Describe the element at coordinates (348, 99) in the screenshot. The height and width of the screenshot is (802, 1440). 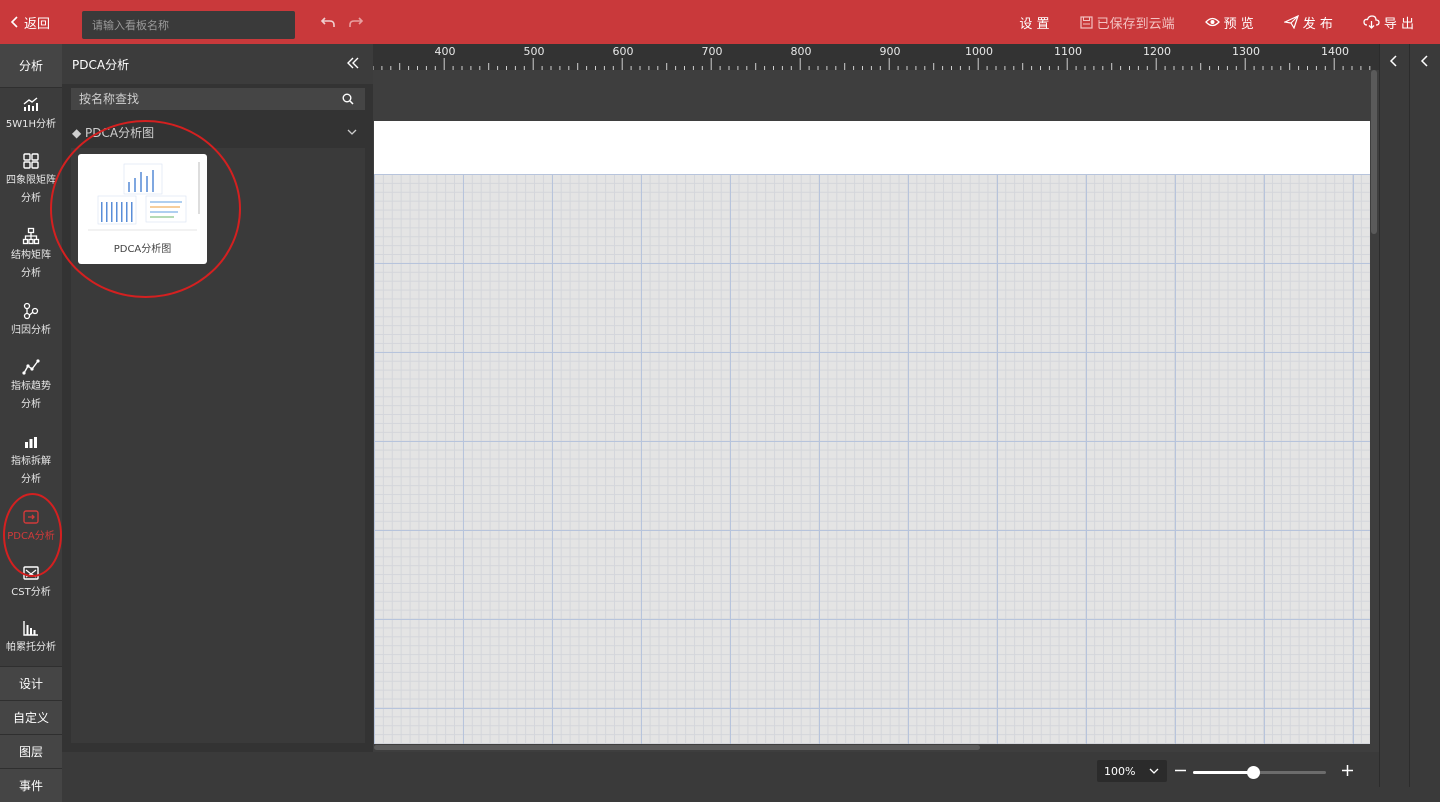
I see `search-icon` at that location.